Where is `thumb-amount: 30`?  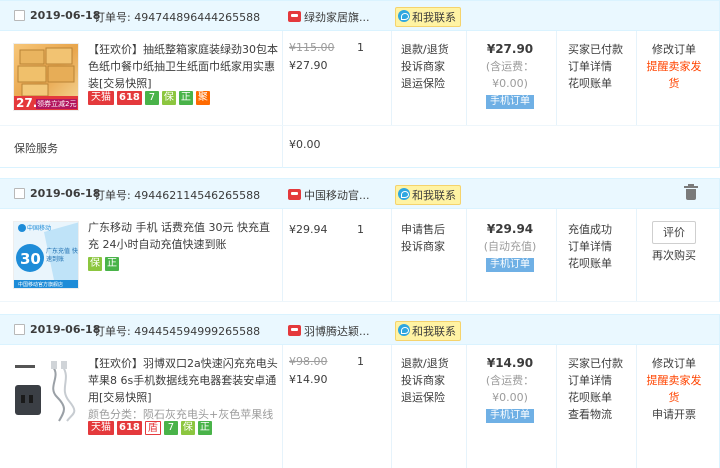
thumb-amount: 30 is located at coordinates (30, 259).